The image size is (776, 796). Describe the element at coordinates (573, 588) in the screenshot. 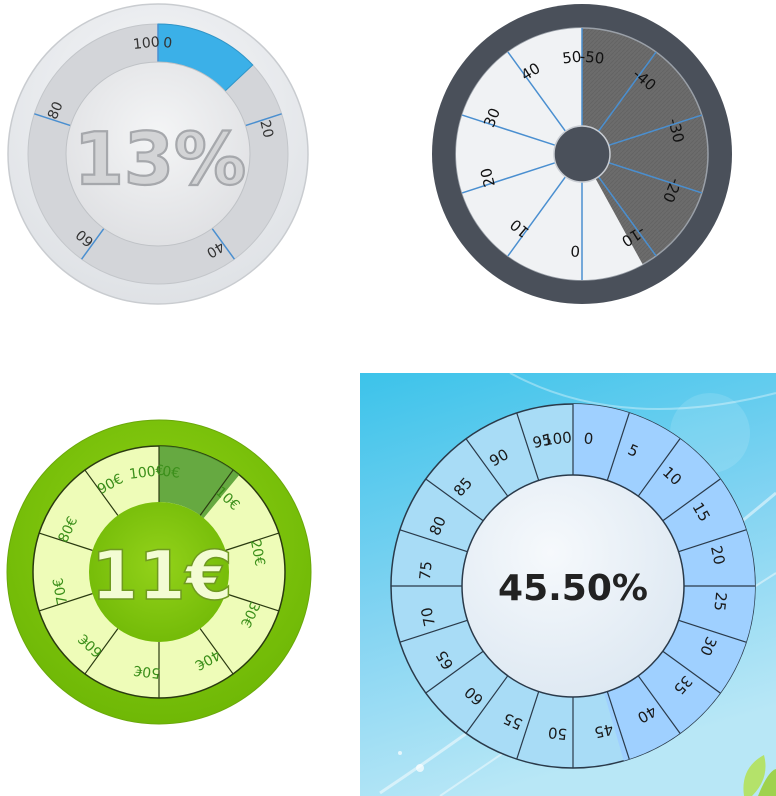

I see `value-display: 45.50%` at that location.